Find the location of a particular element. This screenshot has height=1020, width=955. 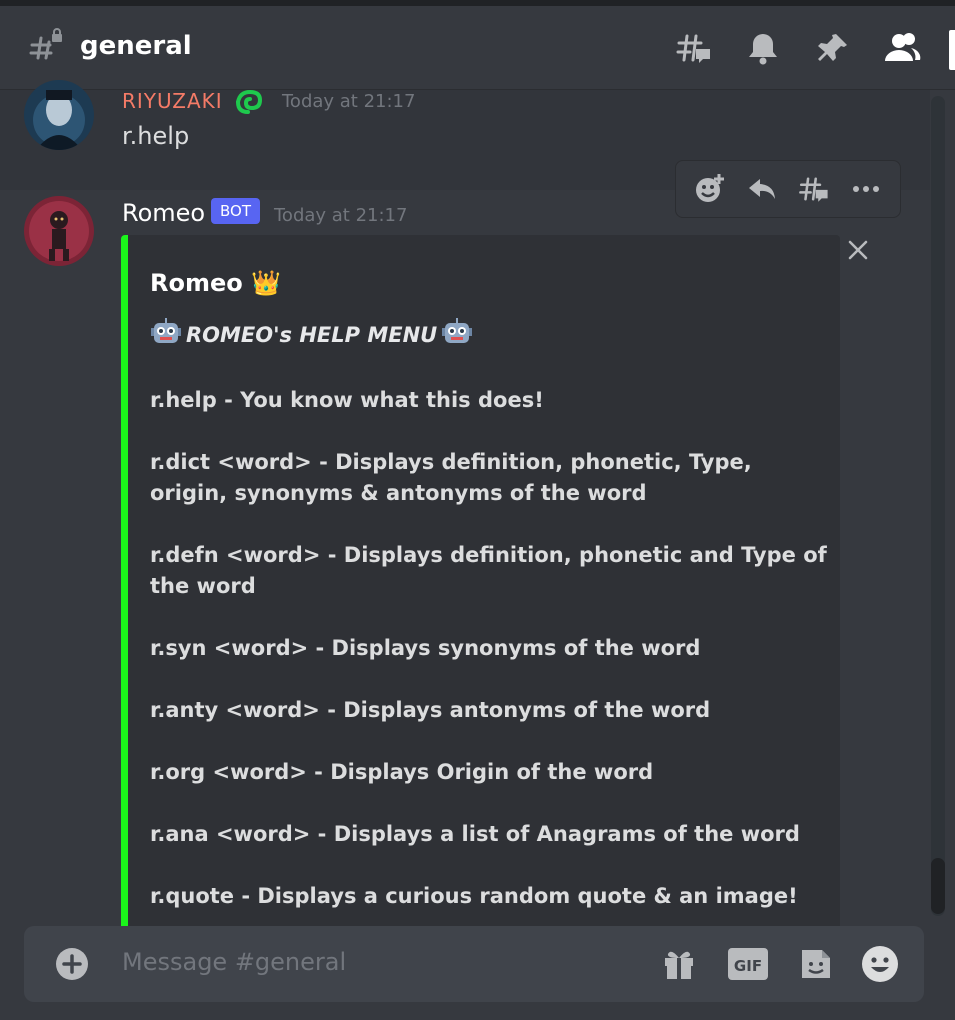

embed-title: Romeo 👑 is located at coordinates (215, 283).